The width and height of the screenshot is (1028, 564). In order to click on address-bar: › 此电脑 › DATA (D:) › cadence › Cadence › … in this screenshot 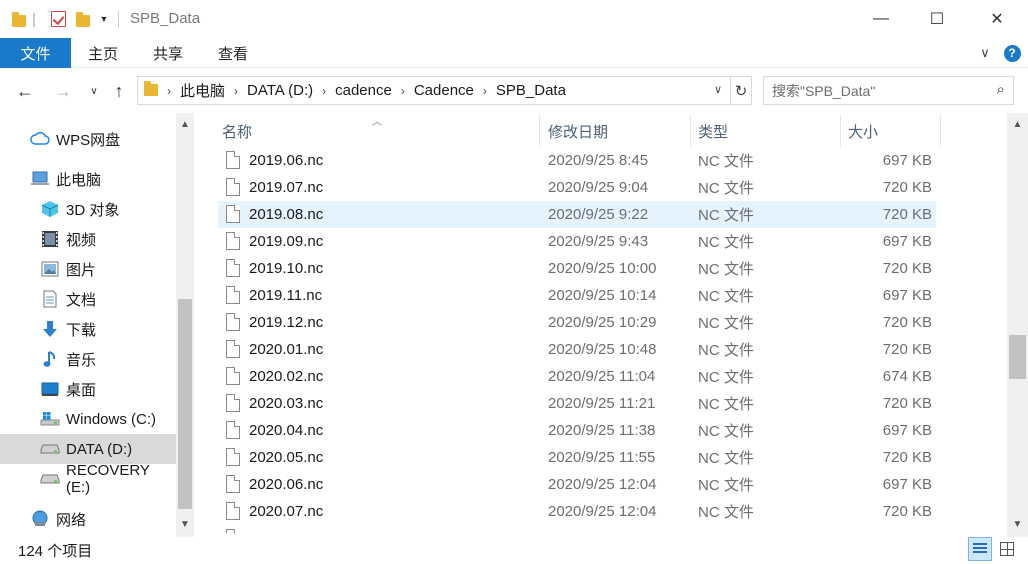, I will do `click(434, 90)`.